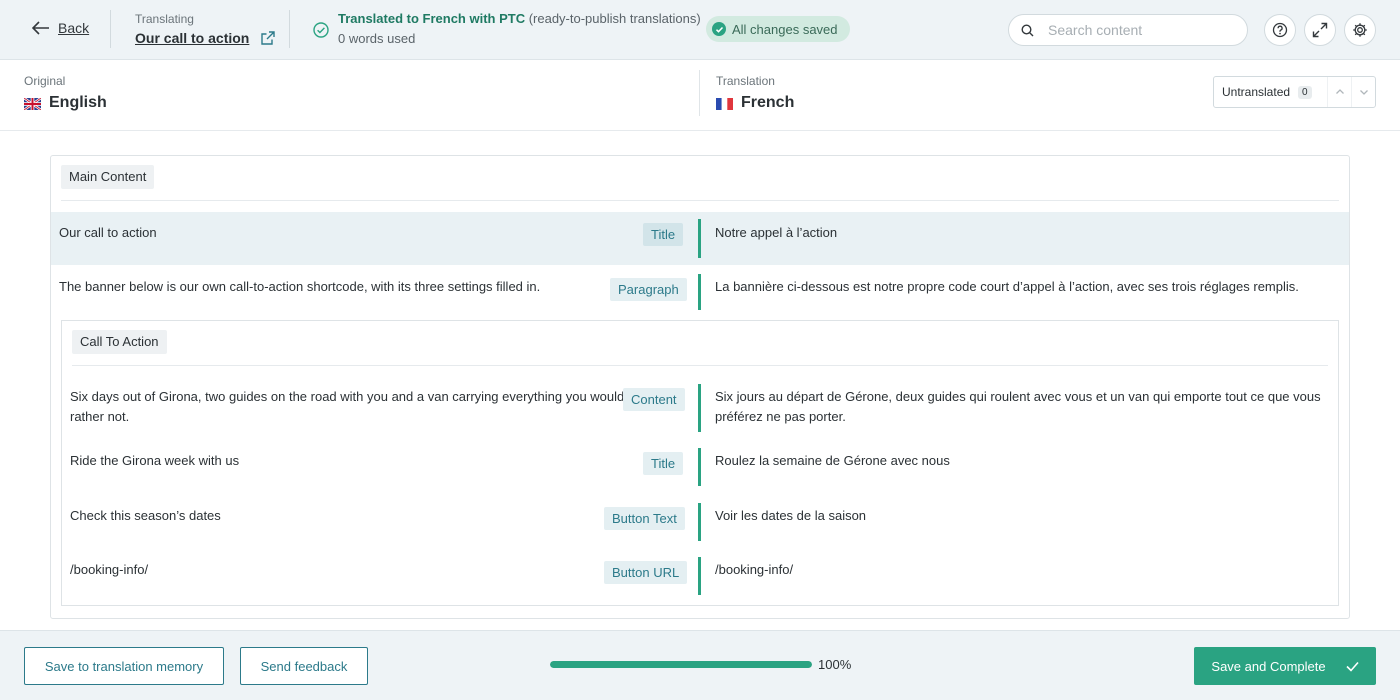 The width and height of the screenshot is (1400, 700). I want to click on help-icon, so click(1280, 30).